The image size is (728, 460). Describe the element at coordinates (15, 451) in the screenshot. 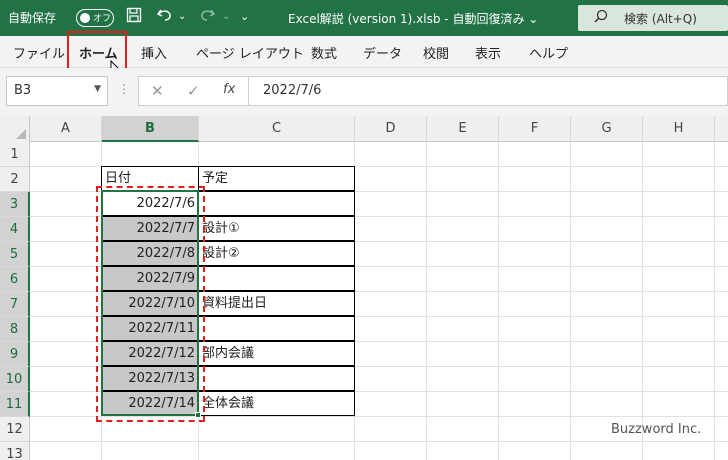

I see `row-header-13: 13` at that location.